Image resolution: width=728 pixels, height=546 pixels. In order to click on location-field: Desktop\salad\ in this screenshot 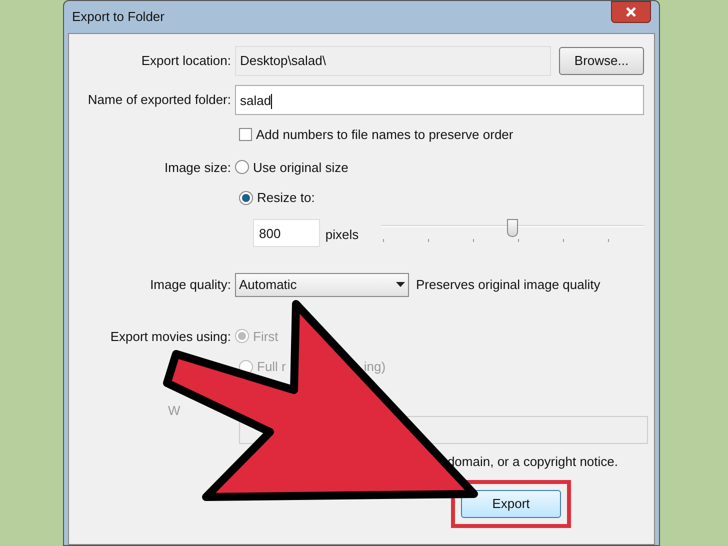, I will do `click(393, 61)`.